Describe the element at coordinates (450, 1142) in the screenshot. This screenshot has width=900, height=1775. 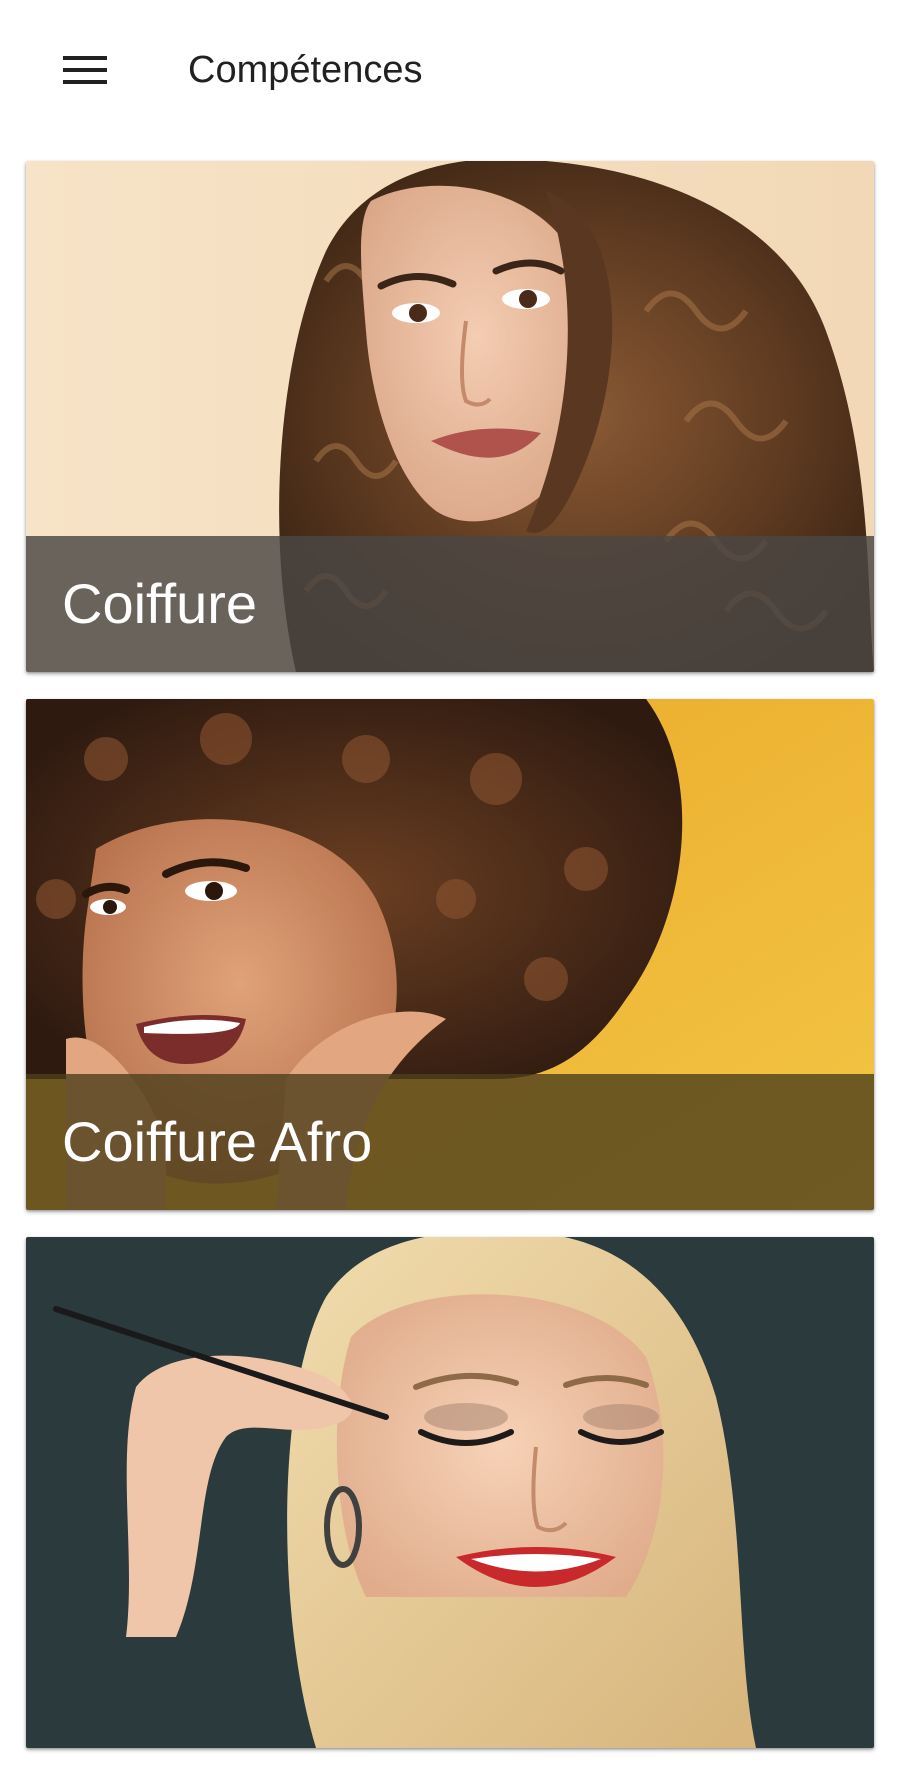
I see `skill-card-caption: Coiffure Afro` at that location.